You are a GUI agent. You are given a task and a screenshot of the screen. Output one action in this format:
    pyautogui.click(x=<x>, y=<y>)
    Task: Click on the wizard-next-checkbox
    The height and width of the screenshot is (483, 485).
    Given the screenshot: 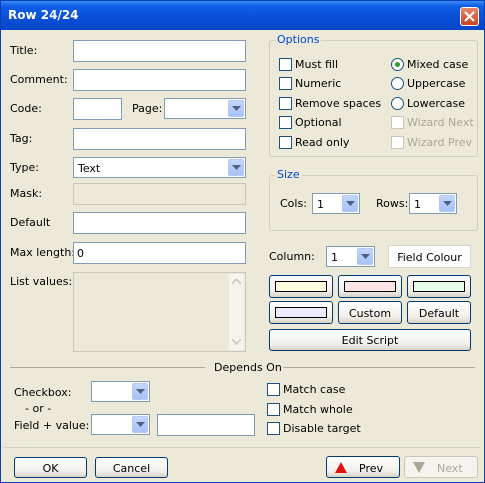 What is the action you would take?
    pyautogui.click(x=397, y=122)
    